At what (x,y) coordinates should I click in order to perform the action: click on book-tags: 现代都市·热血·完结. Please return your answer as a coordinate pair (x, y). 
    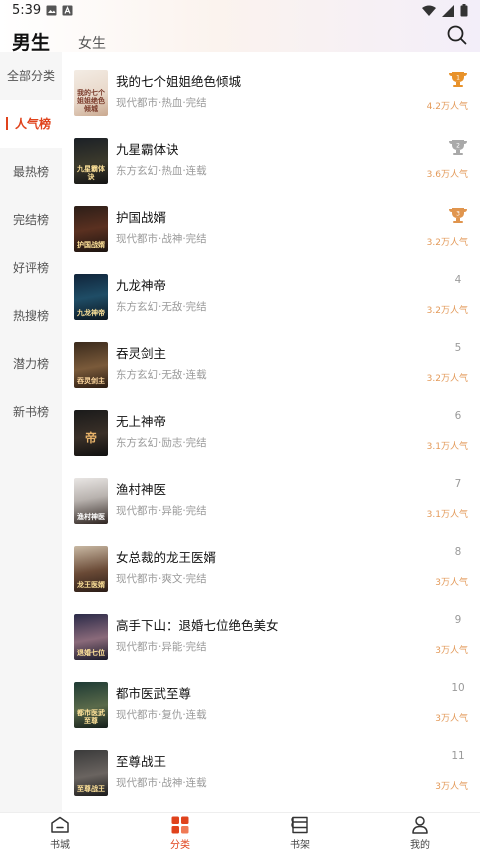
    Looking at the image, I should click on (161, 103).